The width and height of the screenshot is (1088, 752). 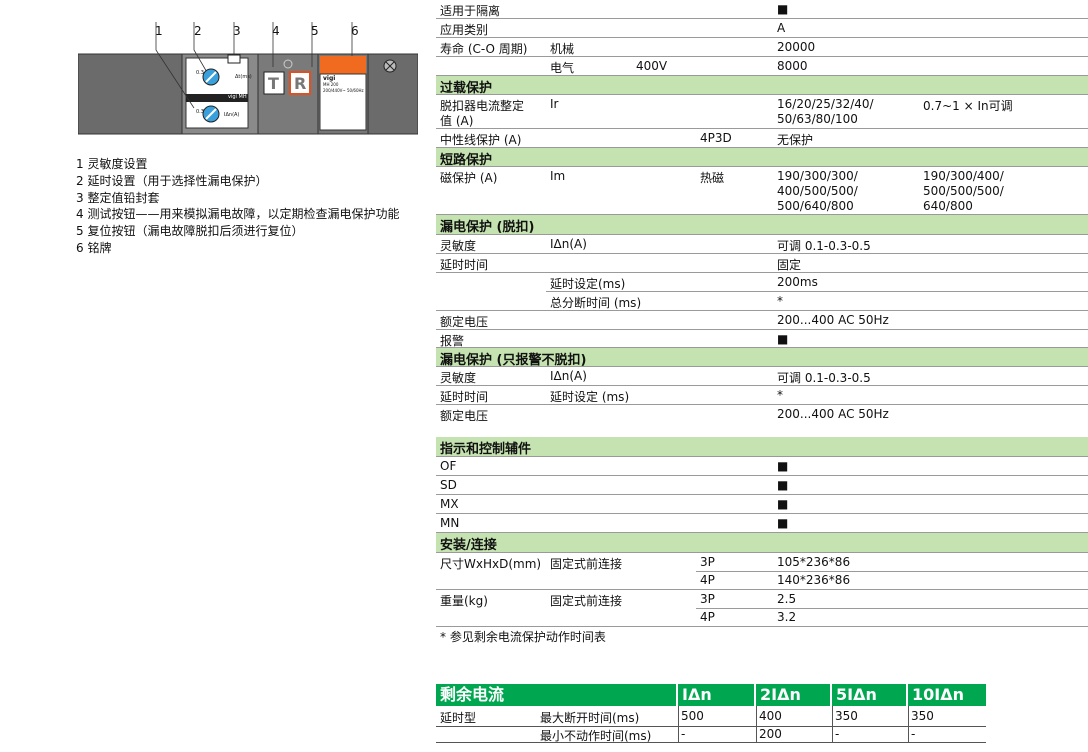 I want to click on row-weight: 重量(kg) 固定式前连接 3P 2.5 4P 3.2, so click(x=762, y=608).